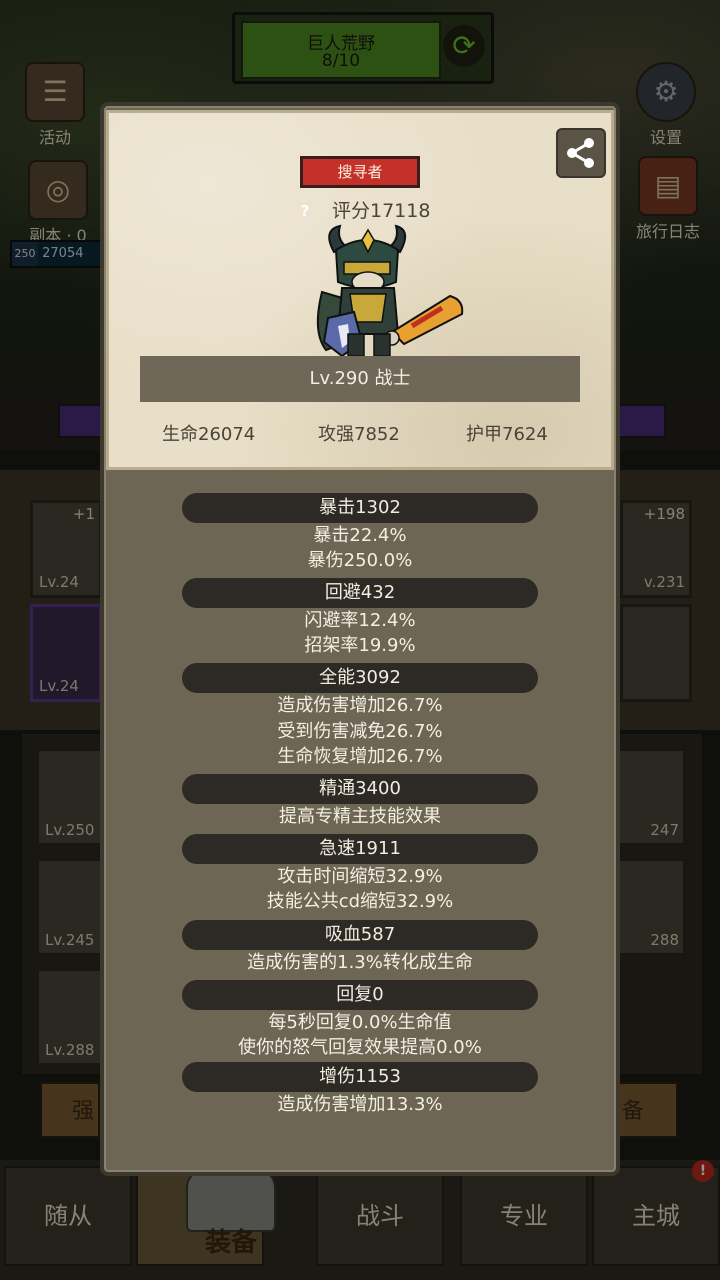 The width and height of the screenshot is (720, 1280). What do you see at coordinates (360, 678) in the screenshot?
I see `stat-category-versatility: 全能3092` at bounding box center [360, 678].